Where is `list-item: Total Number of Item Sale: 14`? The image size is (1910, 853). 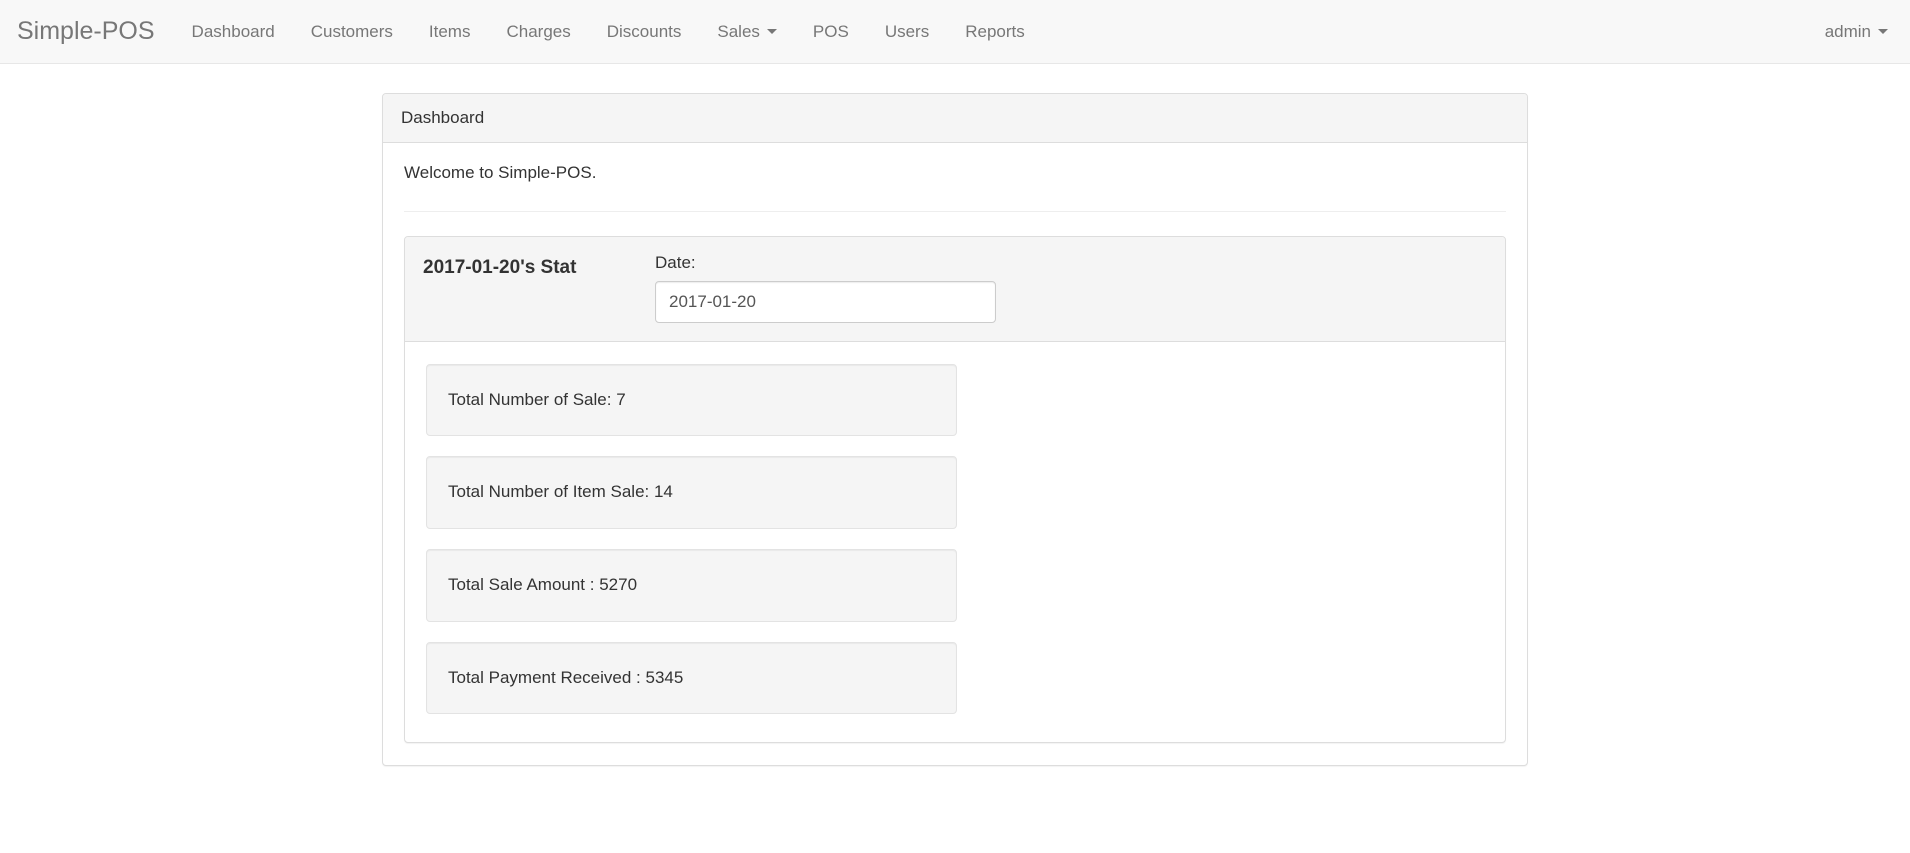 list-item: Total Number of Item Sale: 14 is located at coordinates (691, 492).